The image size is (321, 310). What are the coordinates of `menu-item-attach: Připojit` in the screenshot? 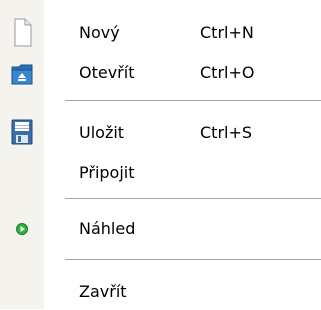 It's located at (160, 173).